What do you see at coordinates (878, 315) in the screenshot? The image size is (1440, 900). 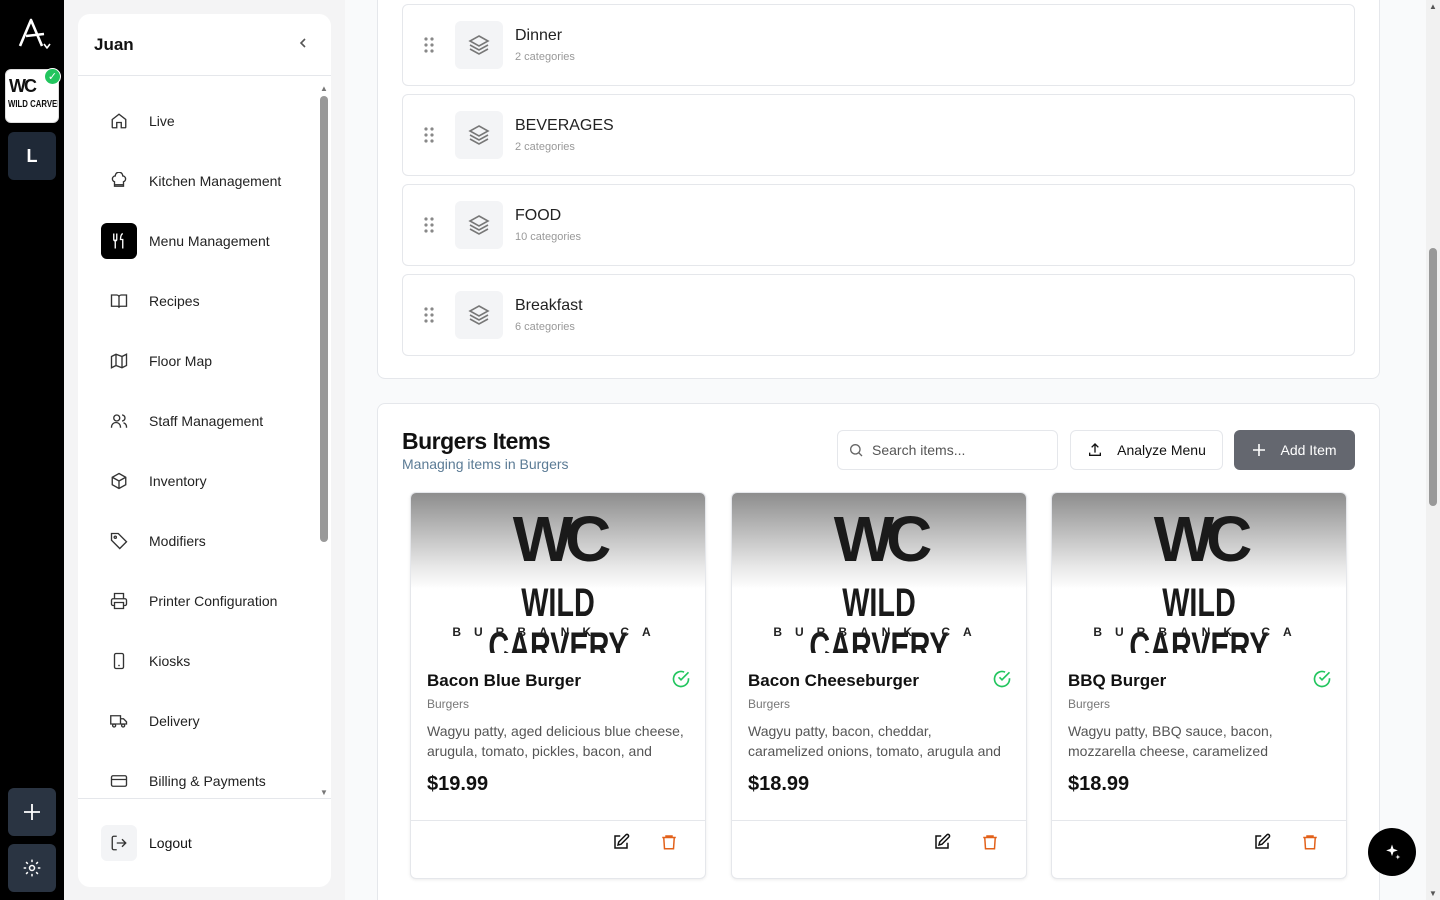 I see `menu-row-breakfast: Breakfast 6 categories` at bounding box center [878, 315].